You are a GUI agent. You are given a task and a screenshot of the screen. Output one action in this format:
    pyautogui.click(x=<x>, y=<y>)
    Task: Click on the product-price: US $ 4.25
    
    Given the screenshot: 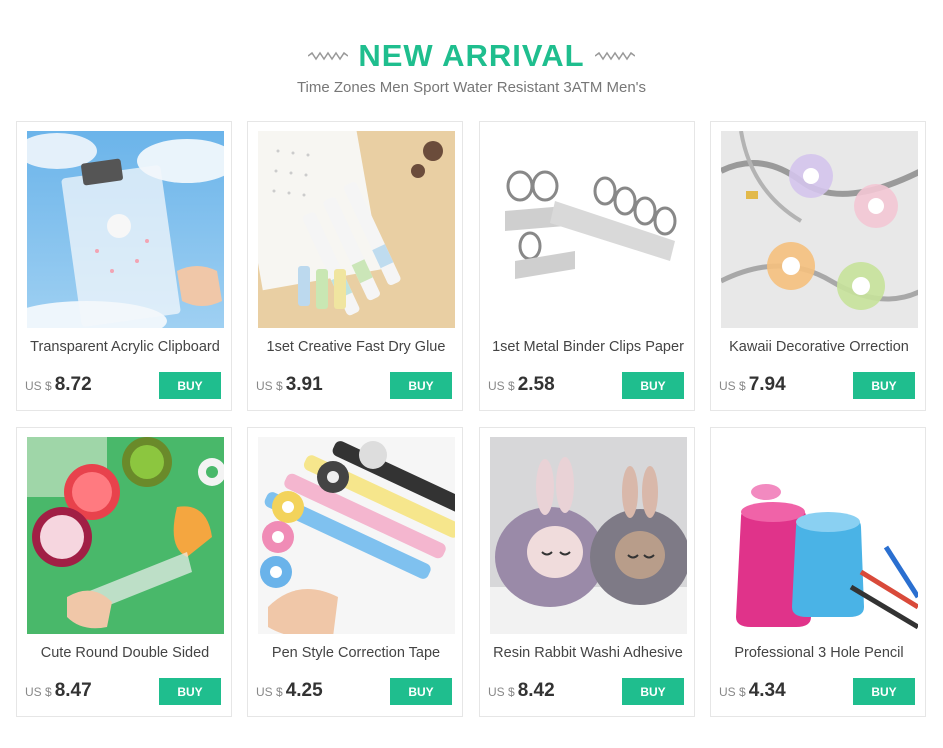 What is the action you would take?
    pyautogui.click(x=289, y=692)
    